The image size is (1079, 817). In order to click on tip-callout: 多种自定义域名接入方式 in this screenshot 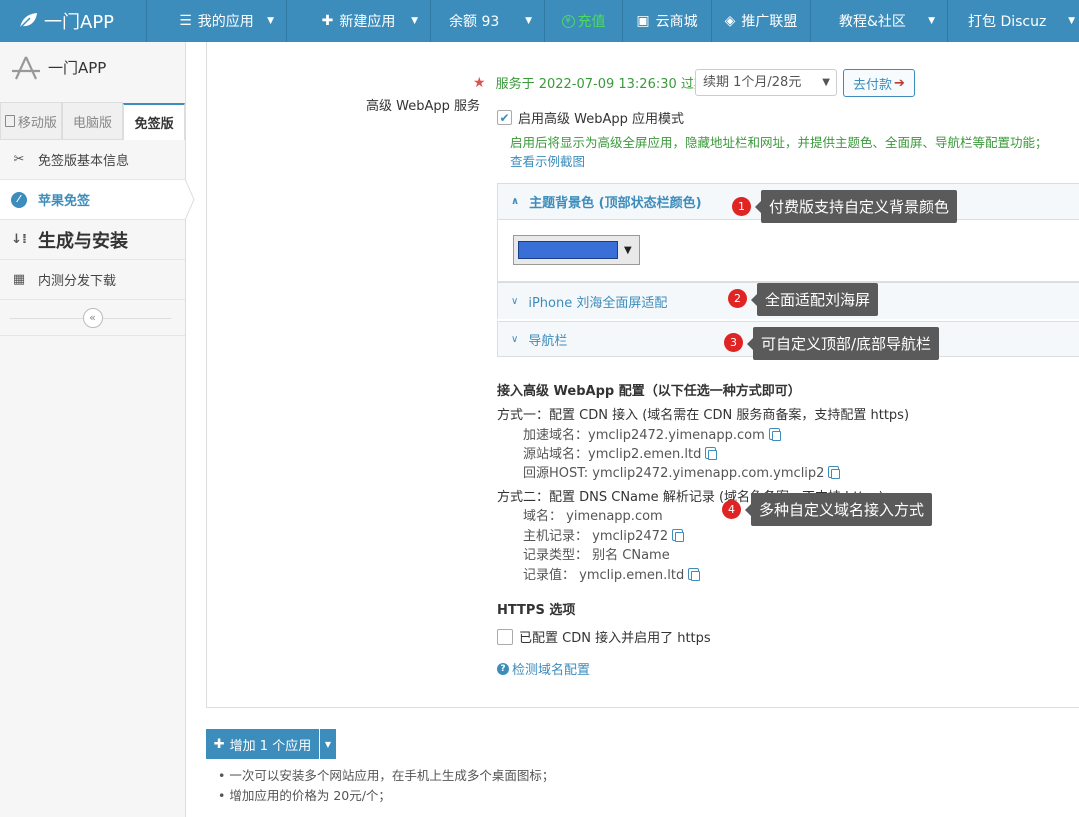, I will do `click(838, 509)`.